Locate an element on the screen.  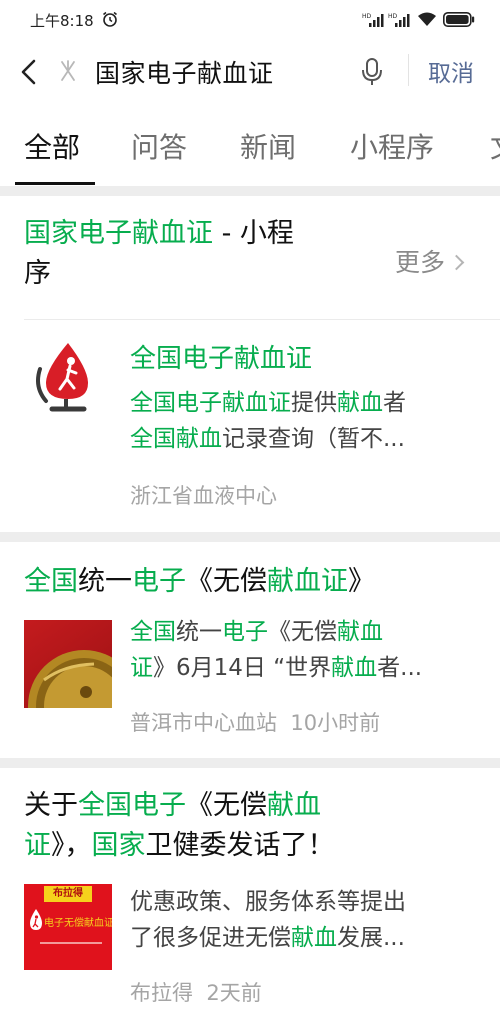
article-thumbnail: 布拉得 电子无偿献血证 is located at coordinates (68, 927).